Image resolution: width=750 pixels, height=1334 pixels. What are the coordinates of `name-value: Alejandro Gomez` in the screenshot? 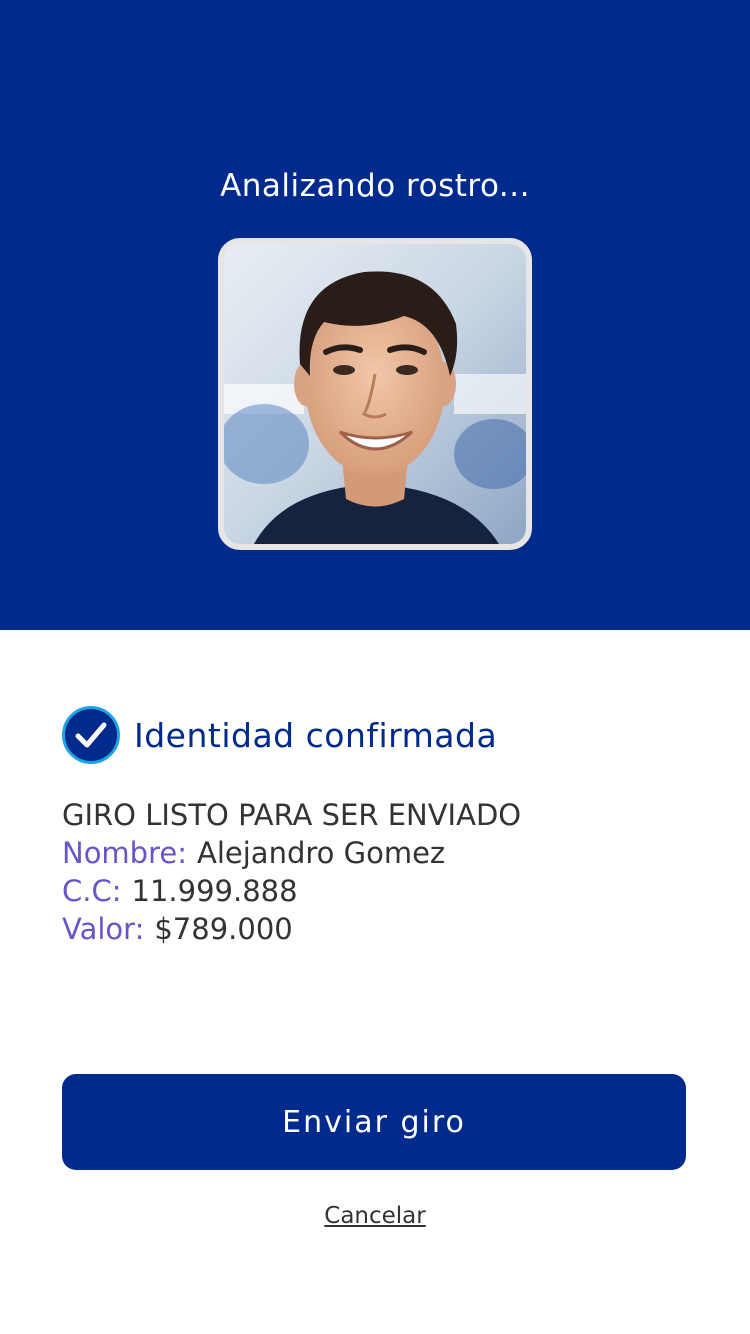 It's located at (321, 853).